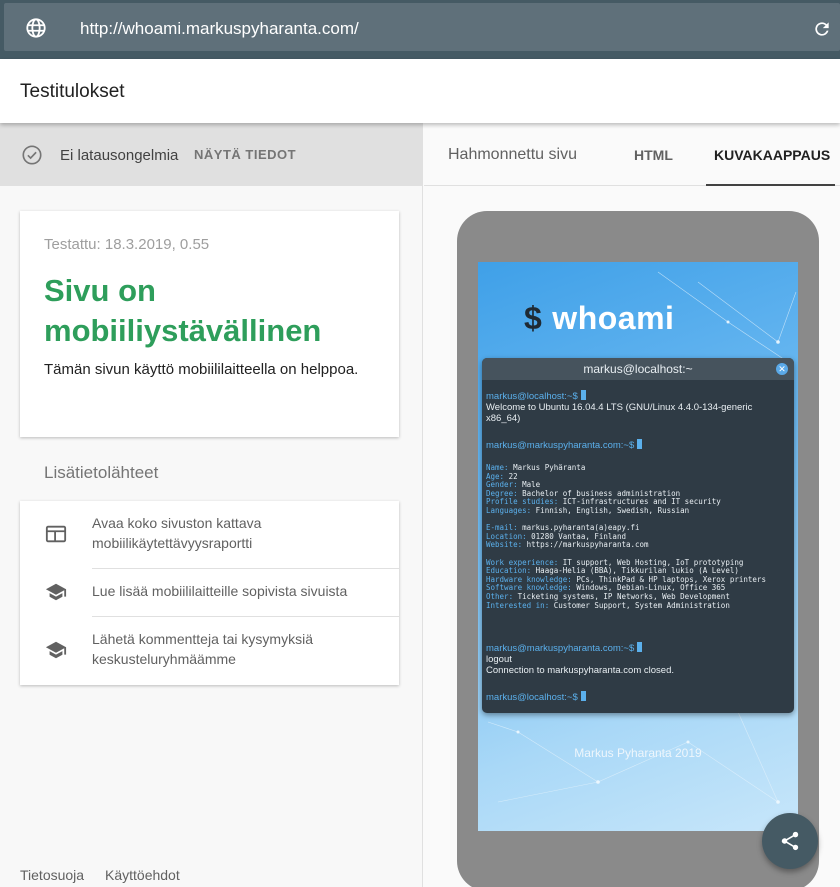  I want to click on page-title: Testitulokset, so click(72, 91).